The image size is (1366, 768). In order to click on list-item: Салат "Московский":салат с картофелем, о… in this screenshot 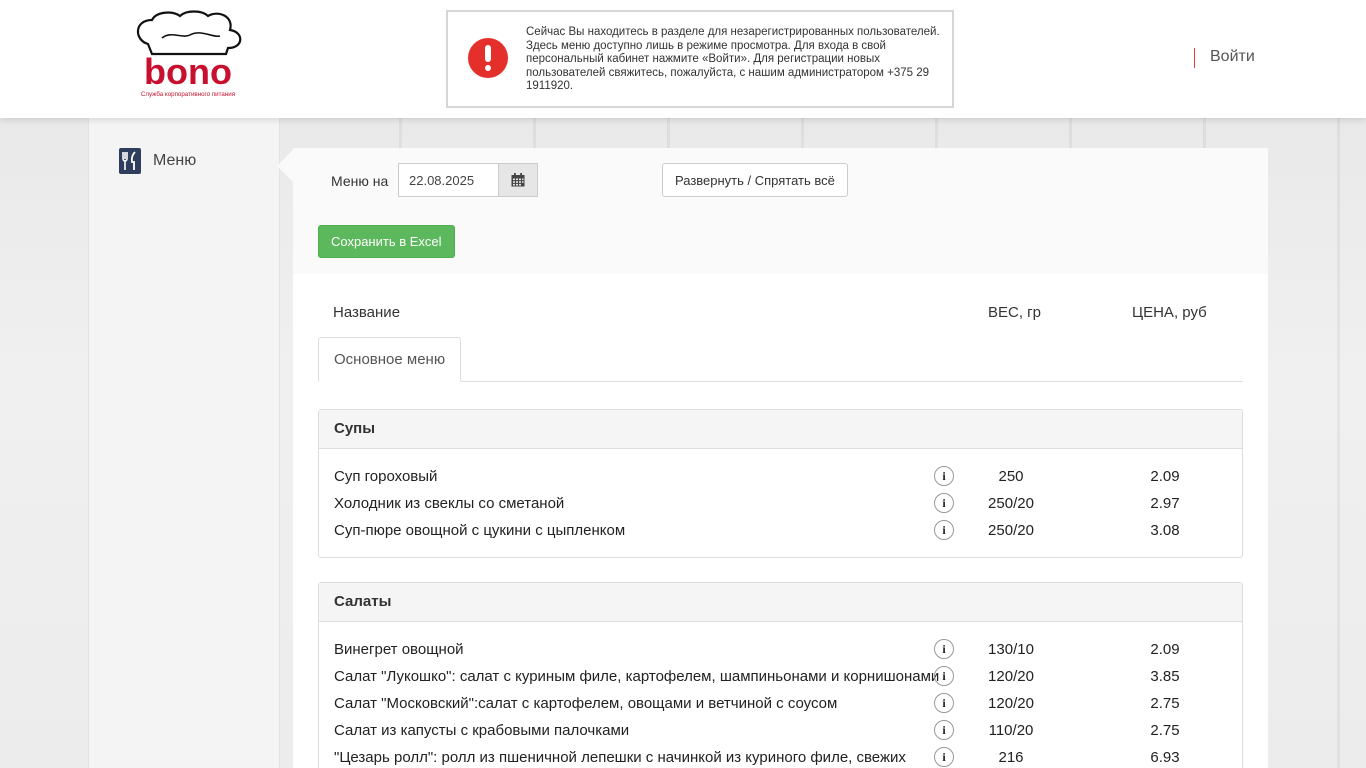, I will do `click(780, 706)`.